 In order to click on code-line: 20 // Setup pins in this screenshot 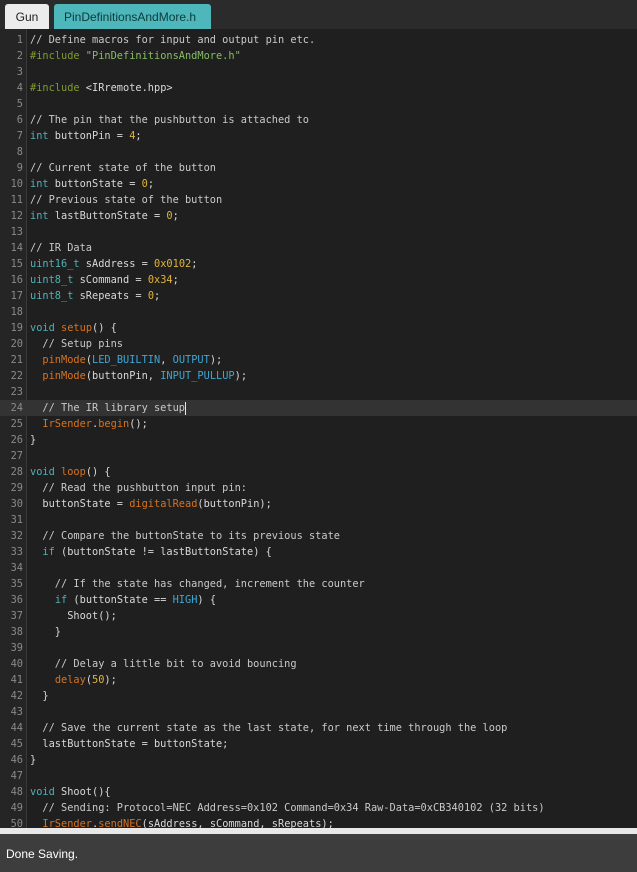, I will do `click(318, 344)`.